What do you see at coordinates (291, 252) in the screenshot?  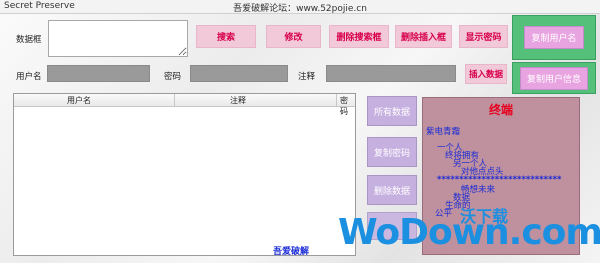 I see `footer-text: 吾爱破解` at bounding box center [291, 252].